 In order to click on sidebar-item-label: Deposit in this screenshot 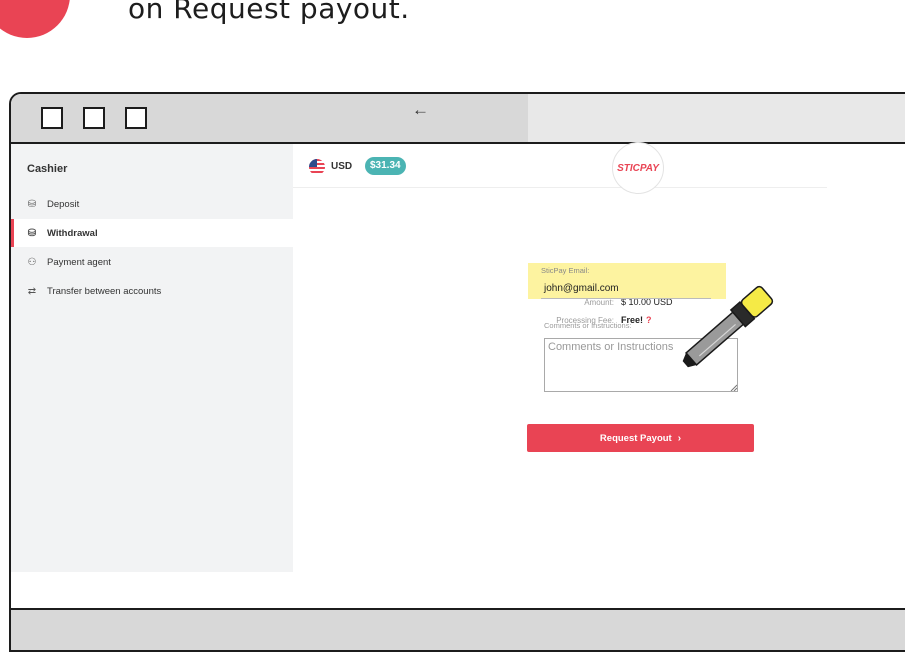, I will do `click(63, 204)`.